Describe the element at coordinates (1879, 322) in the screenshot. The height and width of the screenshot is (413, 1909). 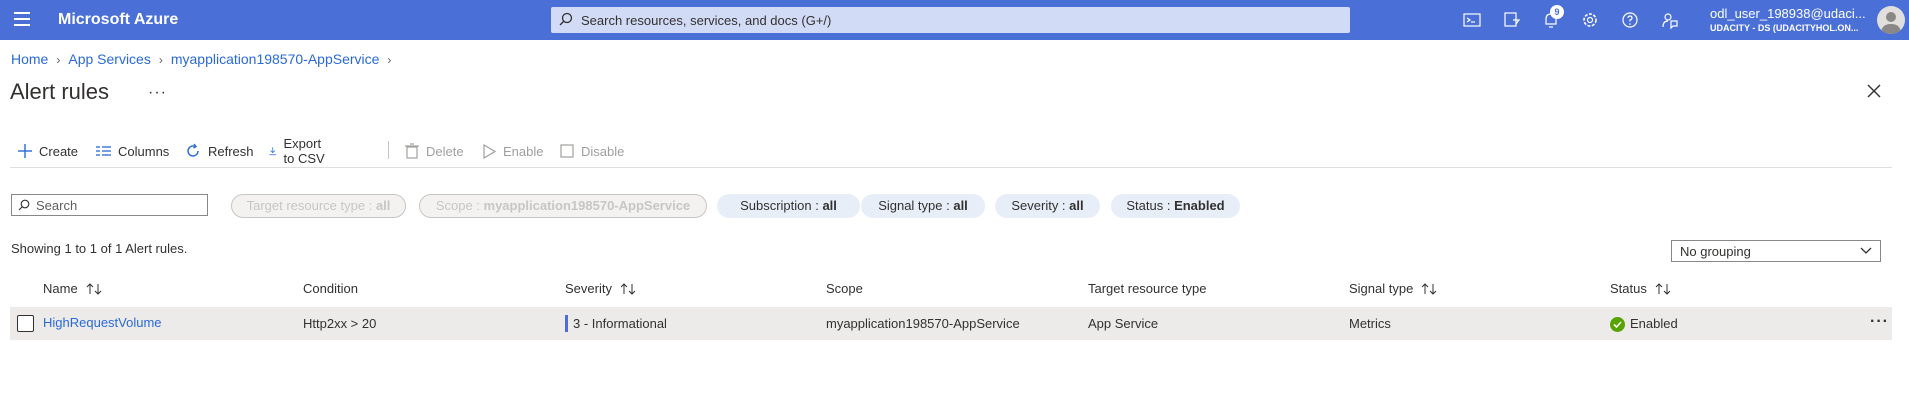
I see `row-more-options-icon: ···` at that location.